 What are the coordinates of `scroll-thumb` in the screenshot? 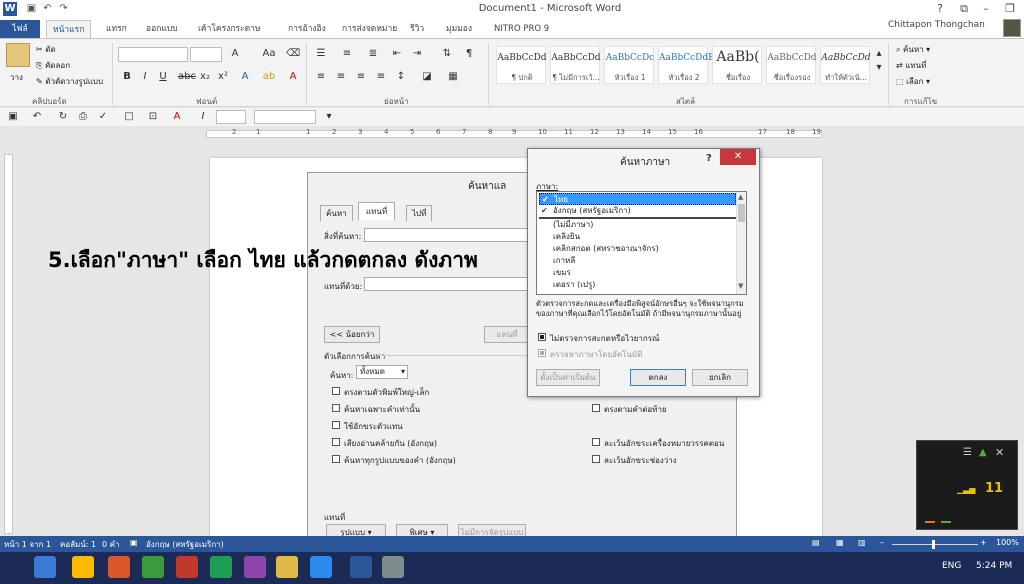 It's located at (741, 213).